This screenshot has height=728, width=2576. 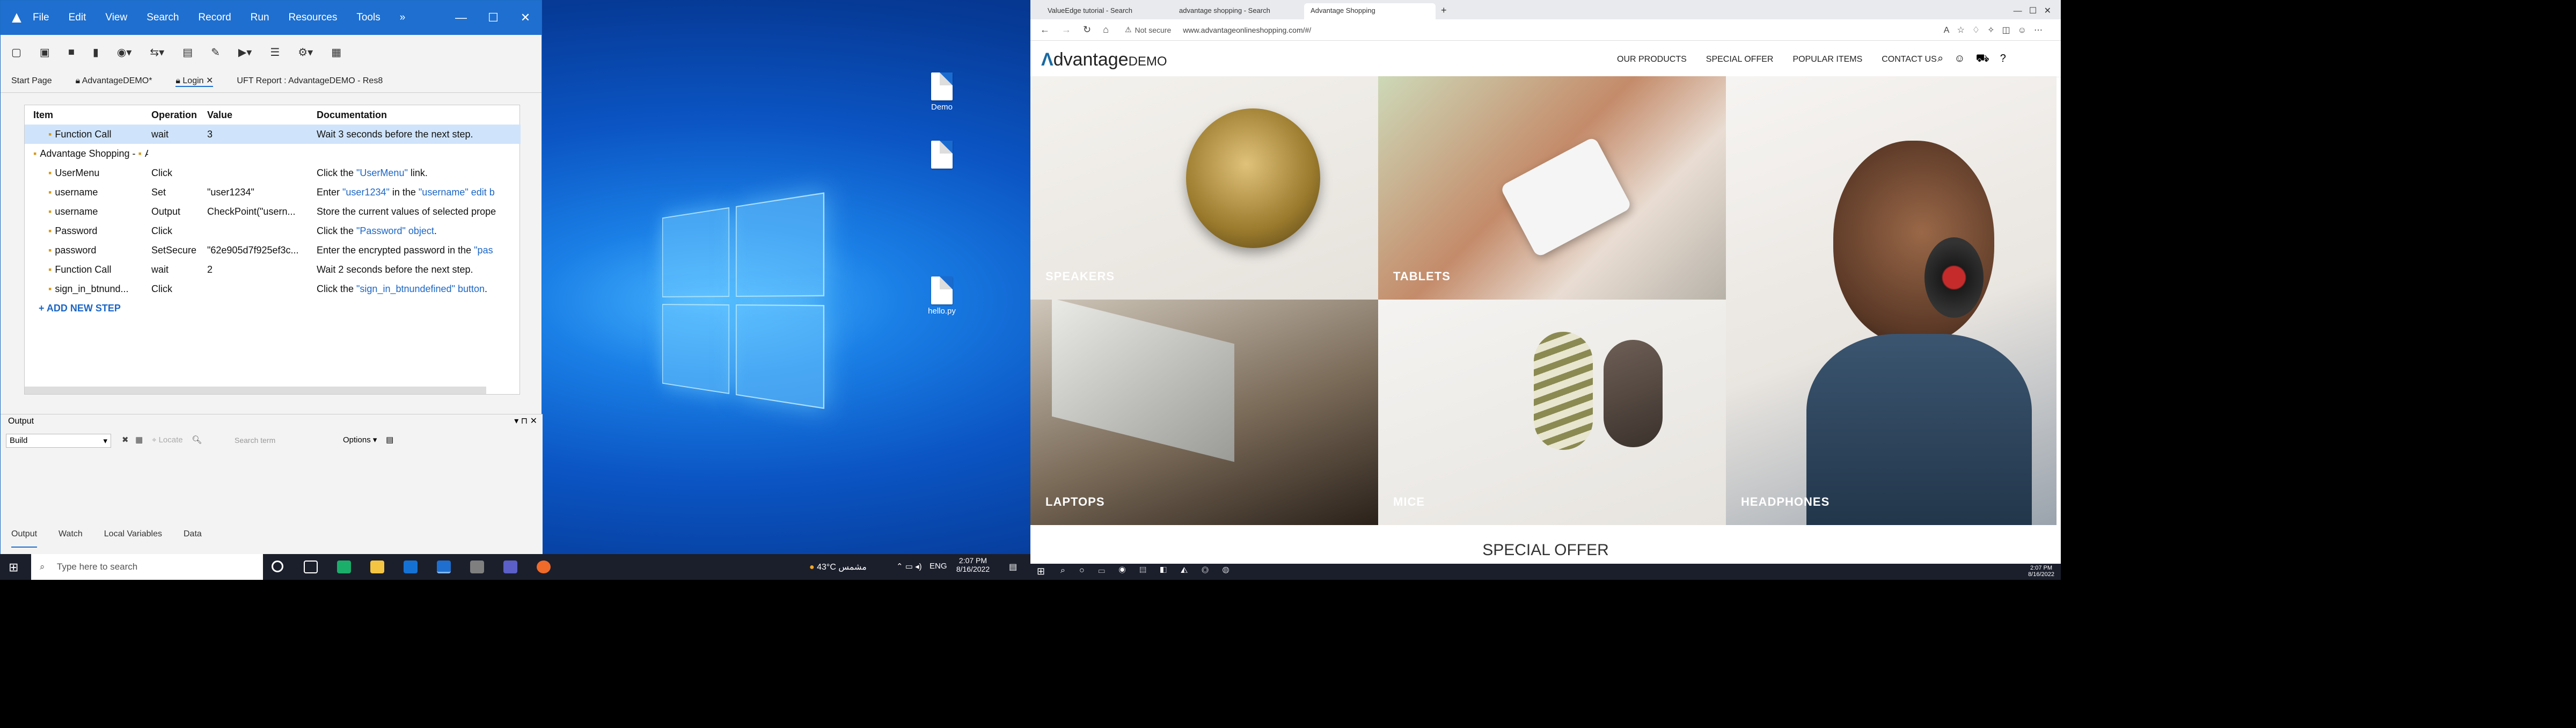 What do you see at coordinates (1909, 60) in the screenshot?
I see `nav-contact-us: CONTACT US` at bounding box center [1909, 60].